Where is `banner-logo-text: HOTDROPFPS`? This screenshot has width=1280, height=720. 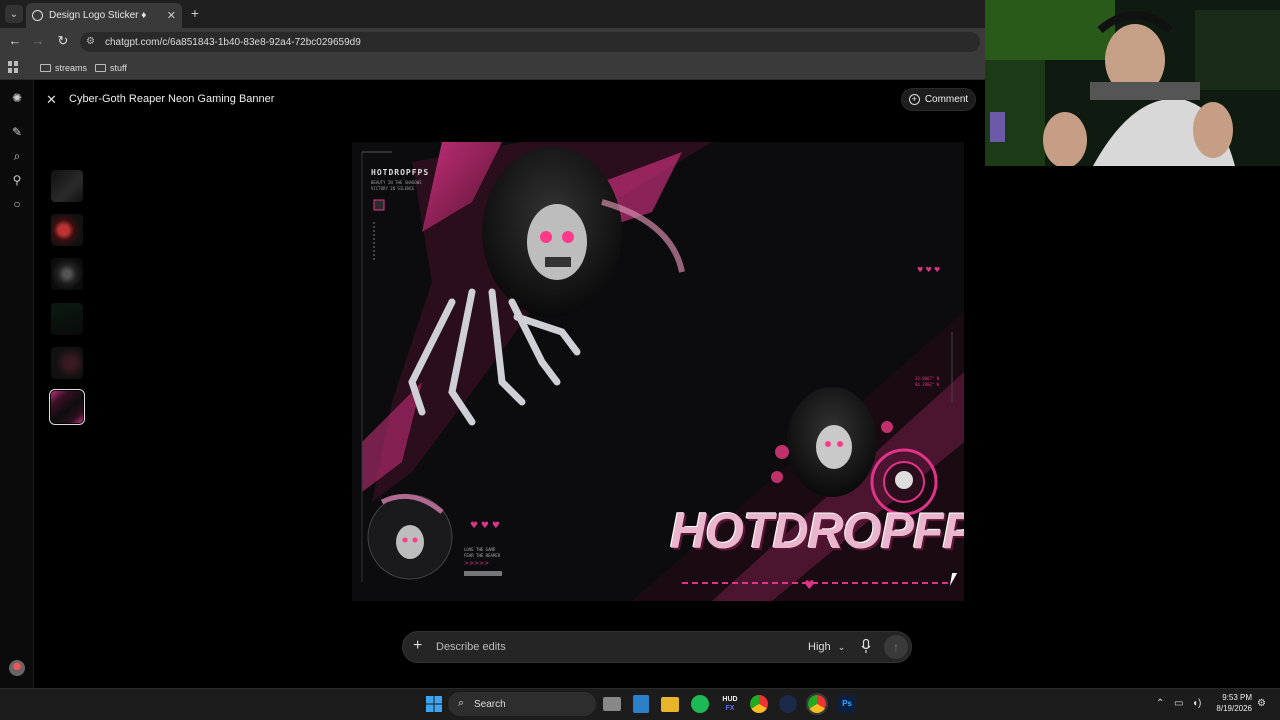
banner-logo-text: HOTDROPFPS is located at coordinates (817, 531).